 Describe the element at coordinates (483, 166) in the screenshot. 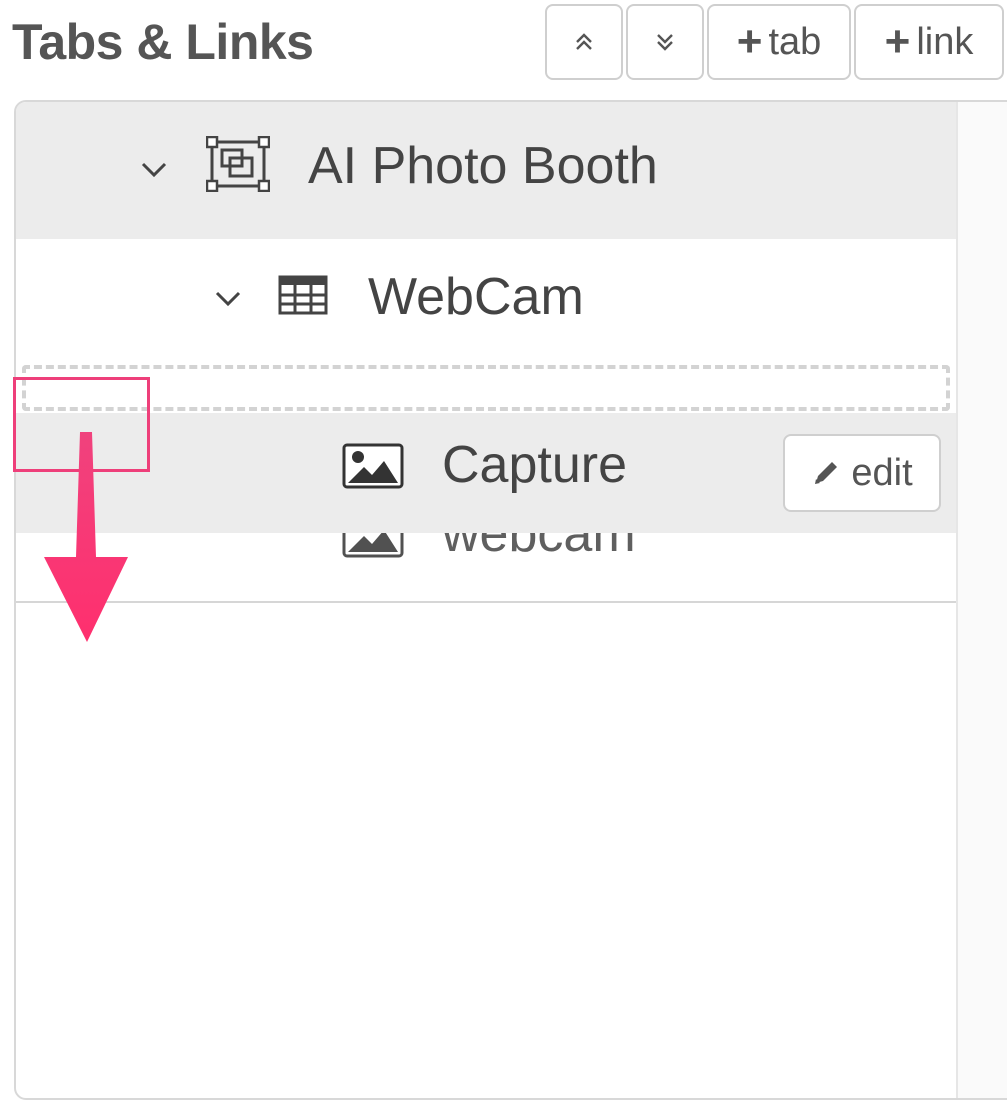

I see `tab-label: AI Photo Booth` at that location.